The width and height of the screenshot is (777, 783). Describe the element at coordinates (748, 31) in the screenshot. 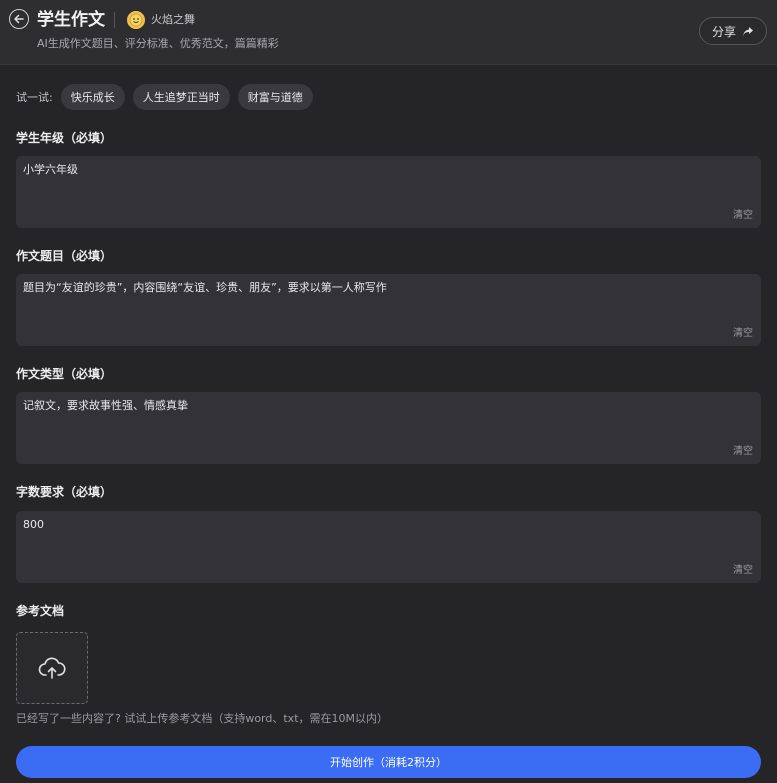

I see `share-arrow-icon` at that location.